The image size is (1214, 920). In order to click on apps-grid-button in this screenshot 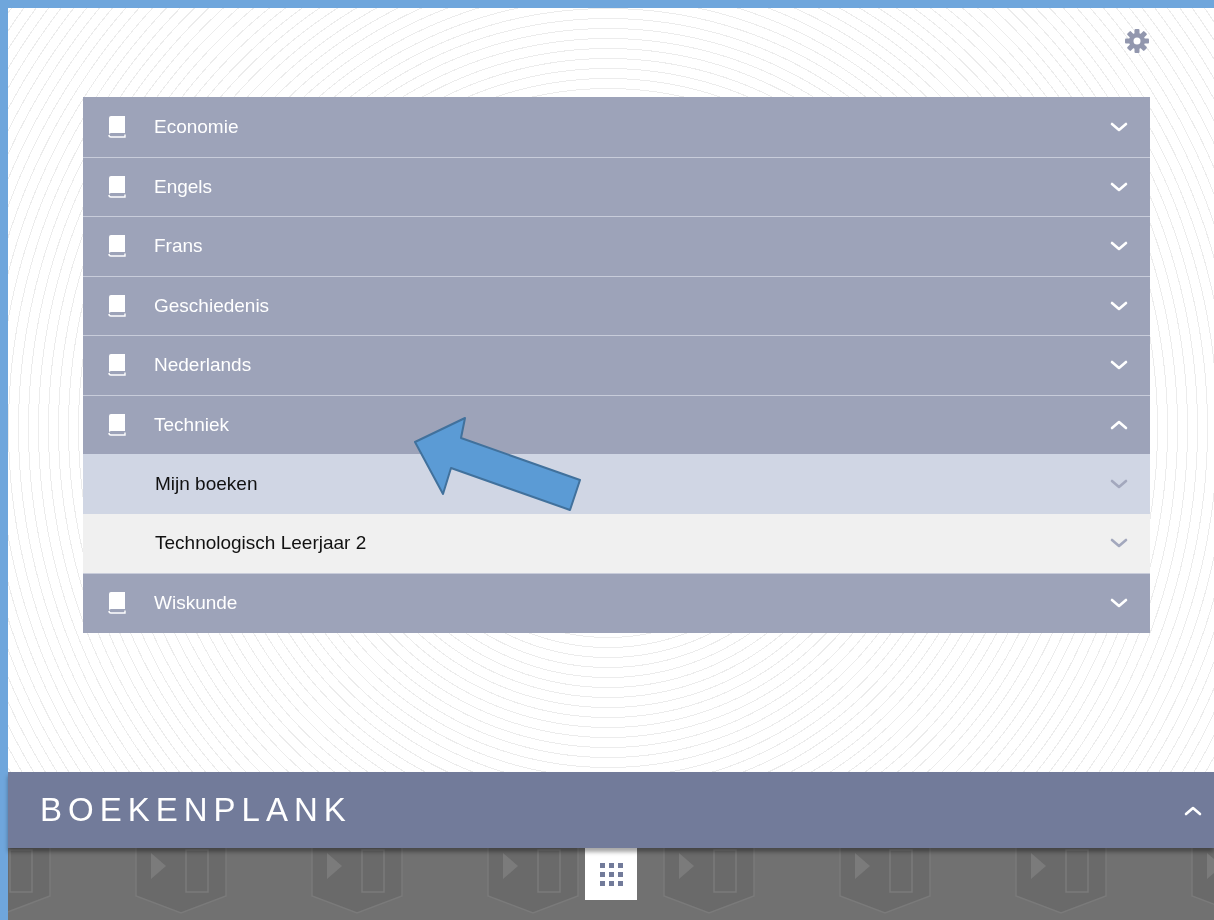, I will do `click(611, 874)`.